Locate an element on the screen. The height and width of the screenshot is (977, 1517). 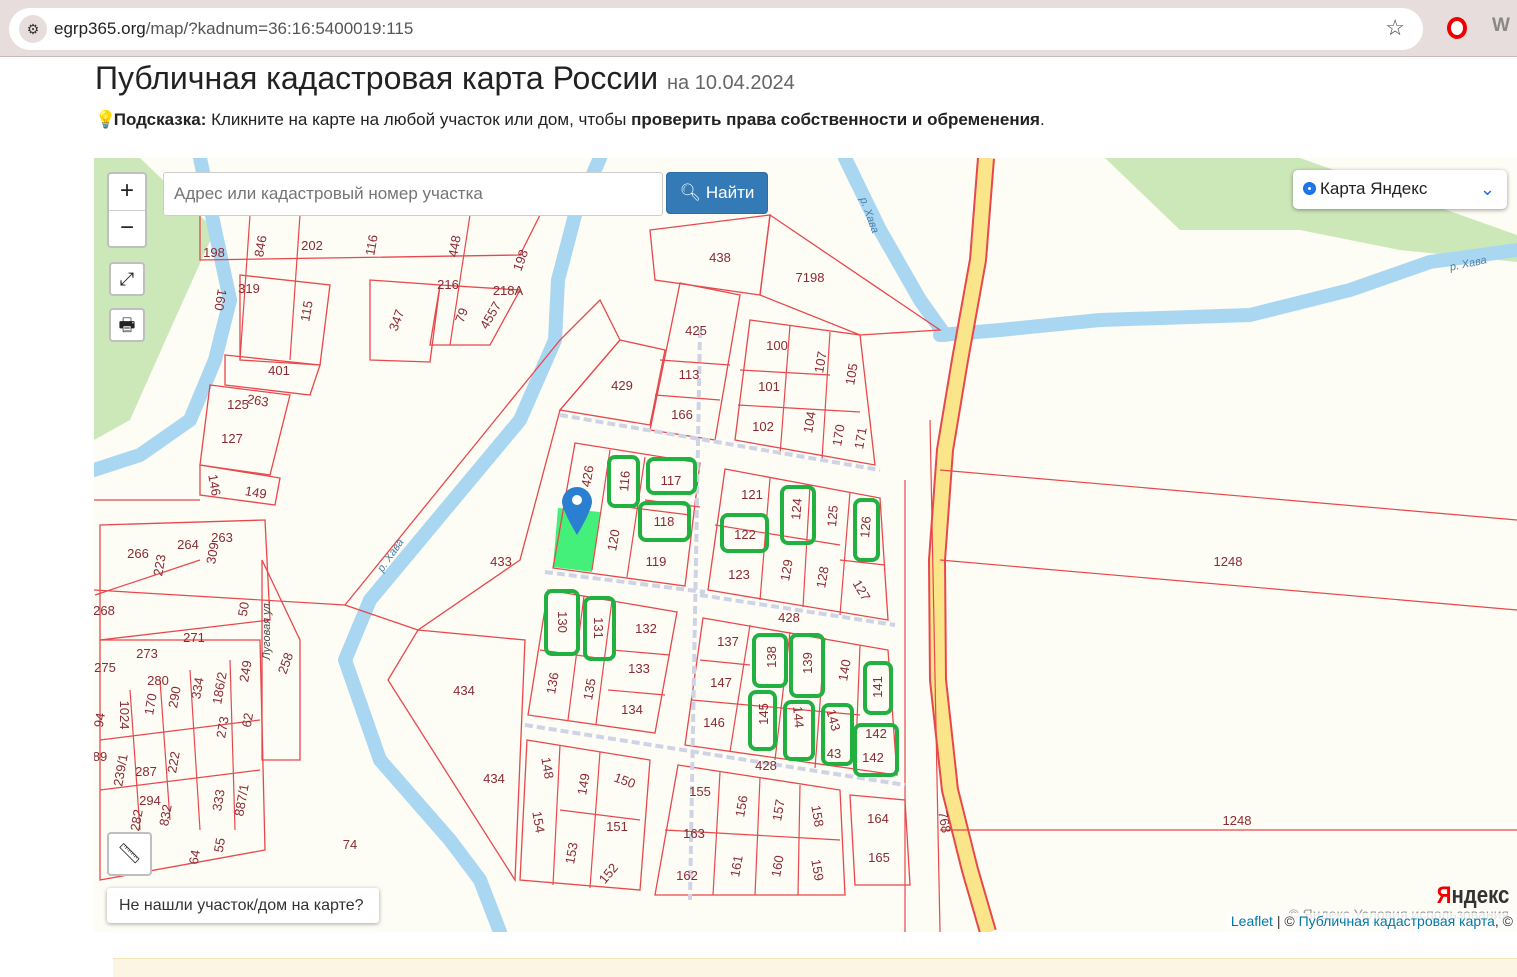
parcel-number-label: 151 is located at coordinates (617, 826).